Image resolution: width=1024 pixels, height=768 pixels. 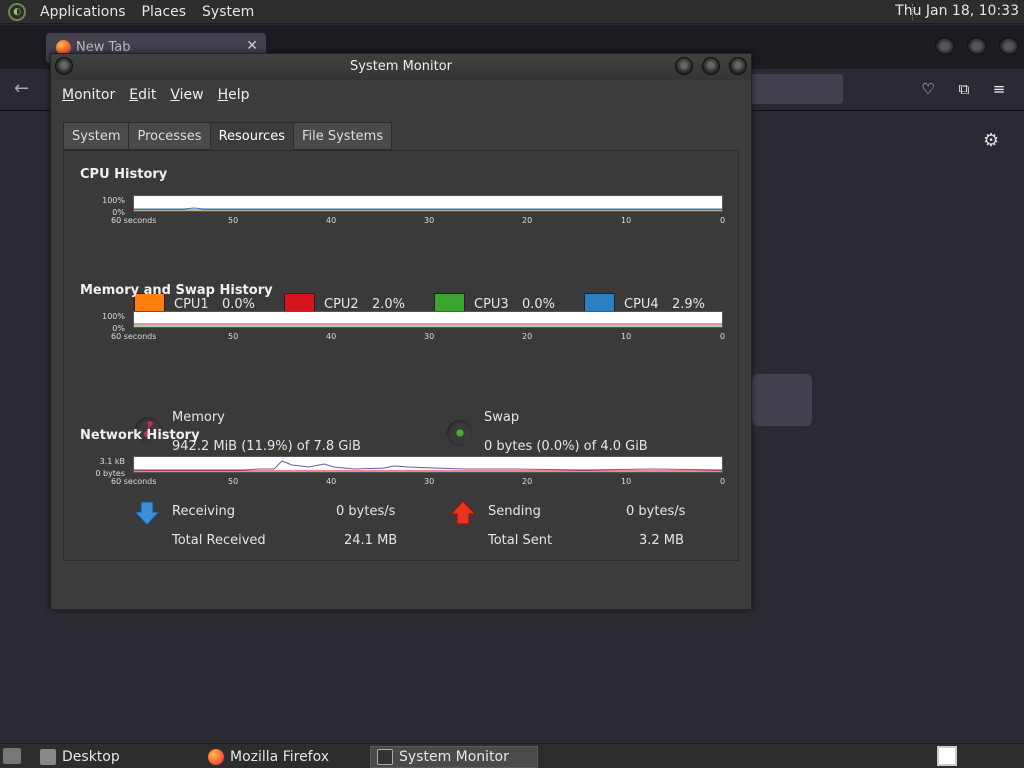 What do you see at coordinates (947, 756) in the screenshot?
I see `workspace-switcher-icon` at bounding box center [947, 756].